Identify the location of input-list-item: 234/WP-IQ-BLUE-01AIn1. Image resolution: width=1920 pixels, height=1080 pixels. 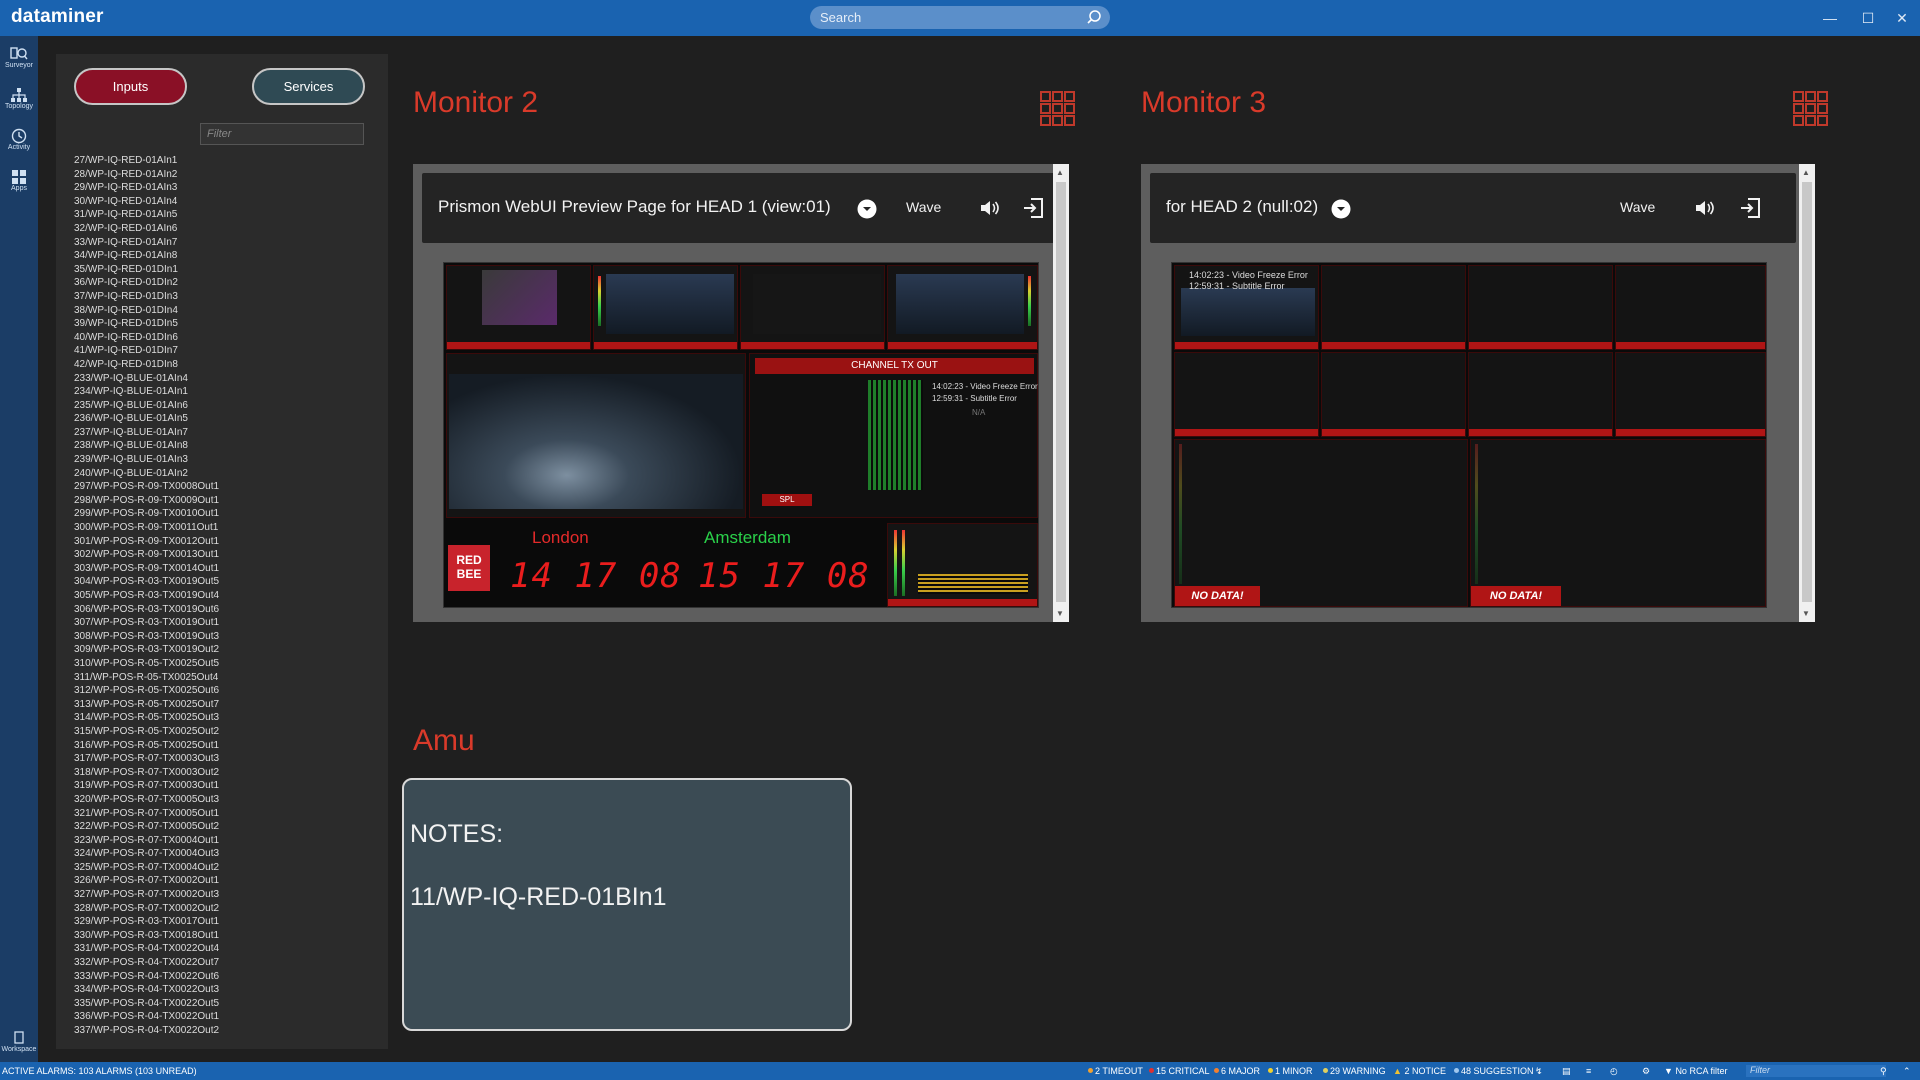
(224, 392).